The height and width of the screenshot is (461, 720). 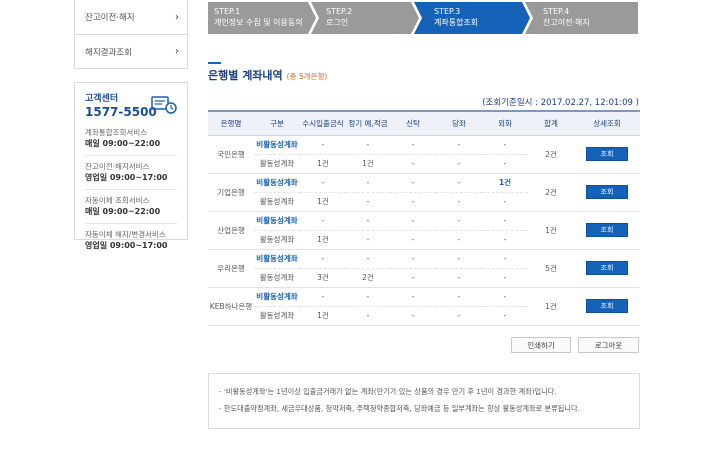 What do you see at coordinates (551, 306) in the screenshot?
I see `total-cell: 1건` at bounding box center [551, 306].